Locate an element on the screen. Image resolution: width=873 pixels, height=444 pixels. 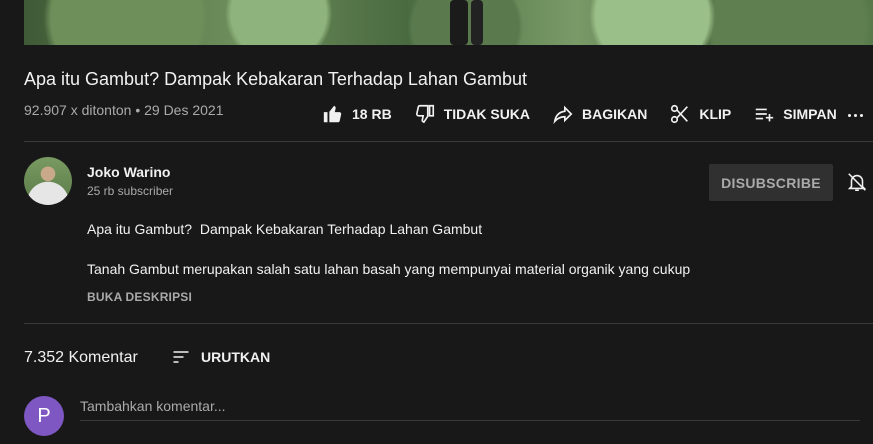
user-avatar: P is located at coordinates (44, 416).